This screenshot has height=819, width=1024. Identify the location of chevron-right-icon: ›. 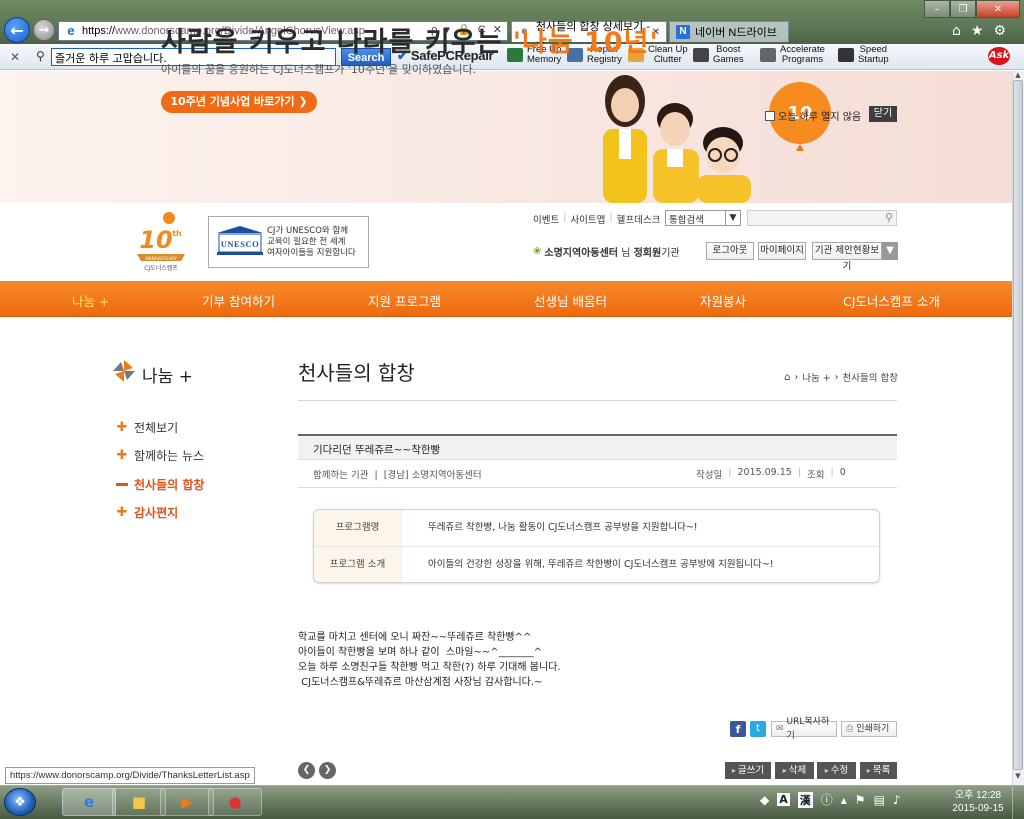
(836, 377).